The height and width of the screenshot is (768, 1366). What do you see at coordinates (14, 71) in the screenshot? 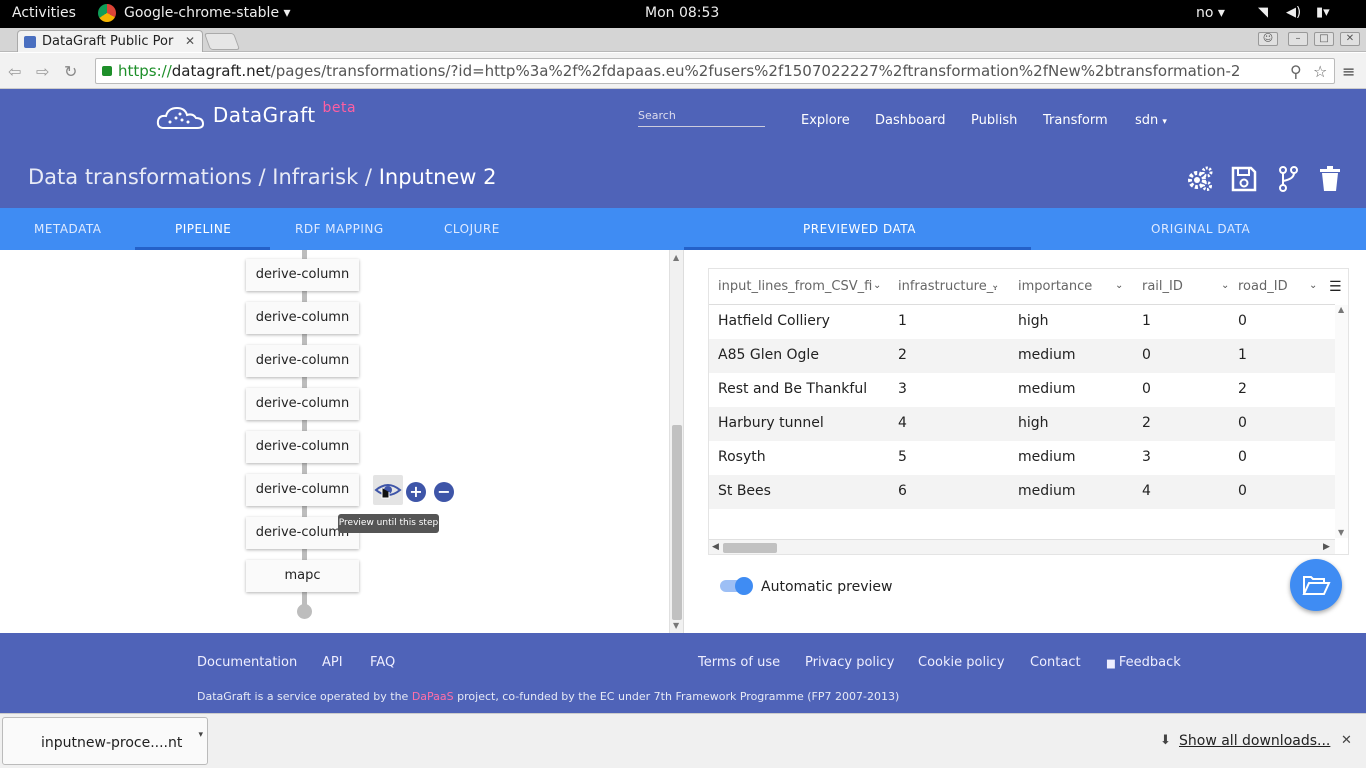
I see `back-icon: ⇦` at bounding box center [14, 71].